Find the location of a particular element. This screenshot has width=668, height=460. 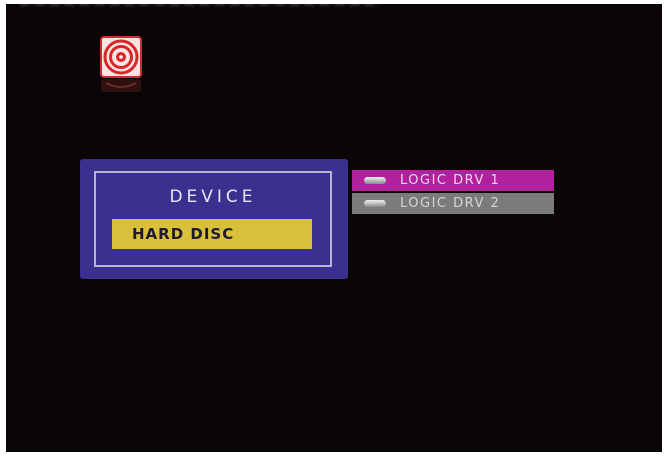

device-title: DEVICE is located at coordinates (213, 197).